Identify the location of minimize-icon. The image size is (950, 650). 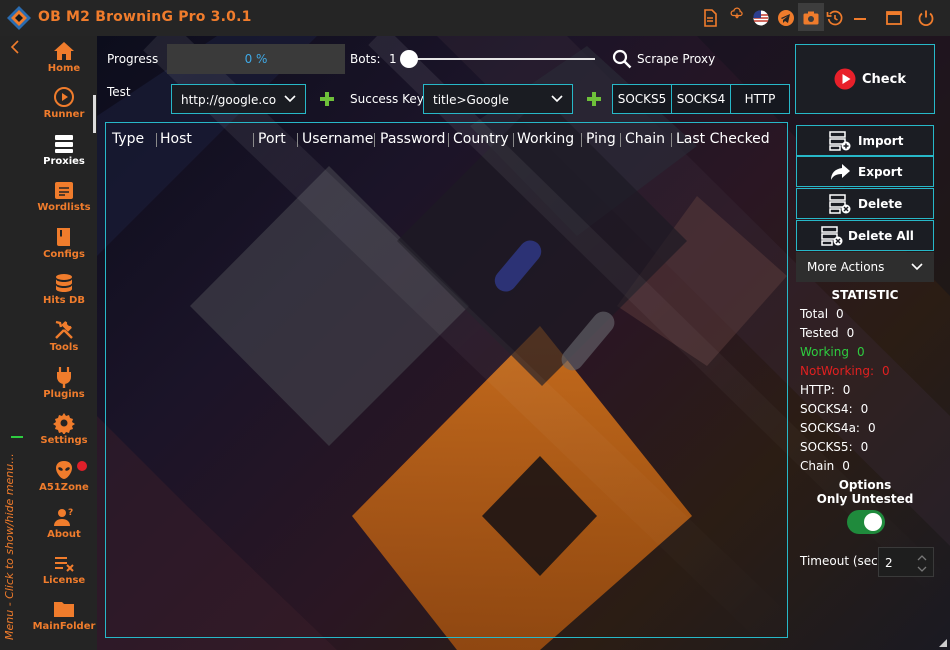
(860, 18).